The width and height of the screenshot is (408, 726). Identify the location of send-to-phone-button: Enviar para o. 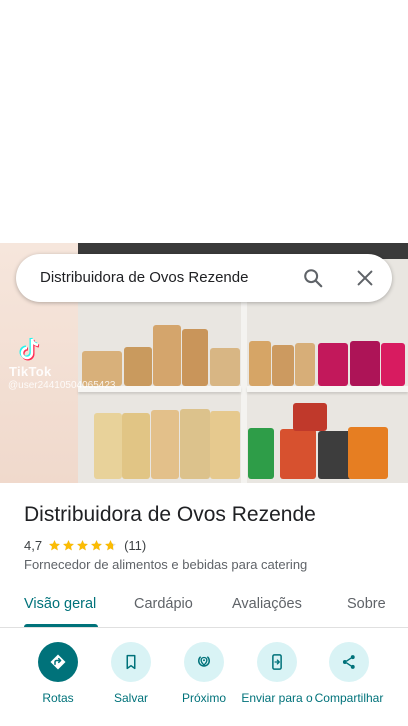
(277, 673).